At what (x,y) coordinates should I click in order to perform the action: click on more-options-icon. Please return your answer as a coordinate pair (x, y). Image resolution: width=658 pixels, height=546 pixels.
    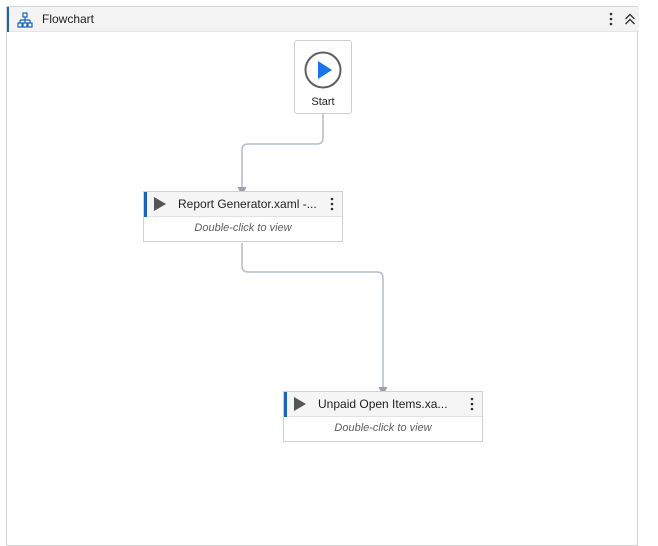
    Looking at the image, I should click on (611, 19).